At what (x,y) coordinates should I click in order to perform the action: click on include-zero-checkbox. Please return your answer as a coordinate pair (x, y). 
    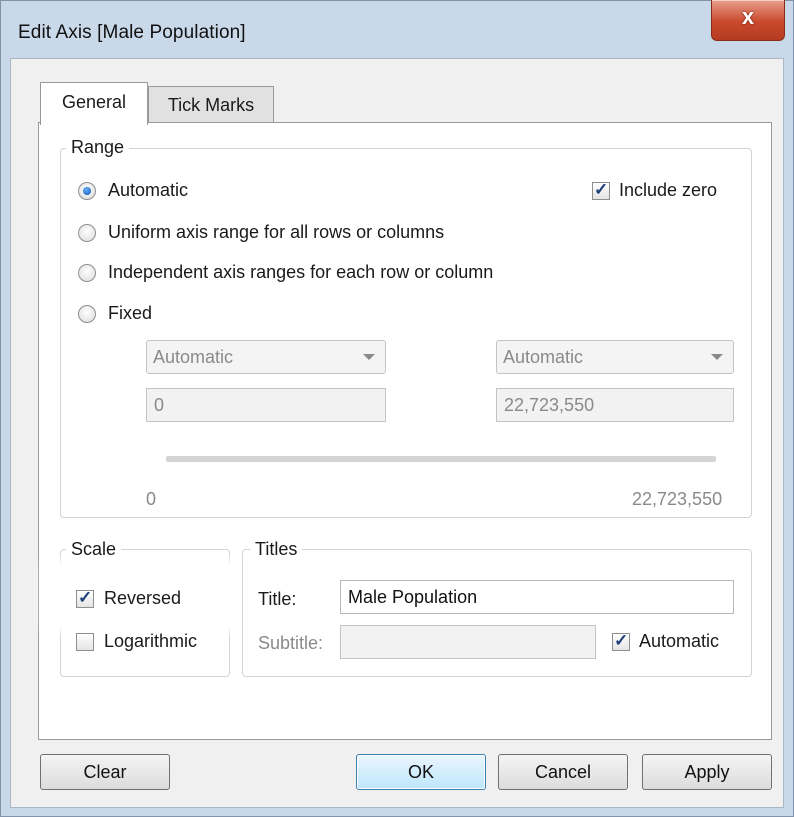
    Looking at the image, I should click on (601, 190).